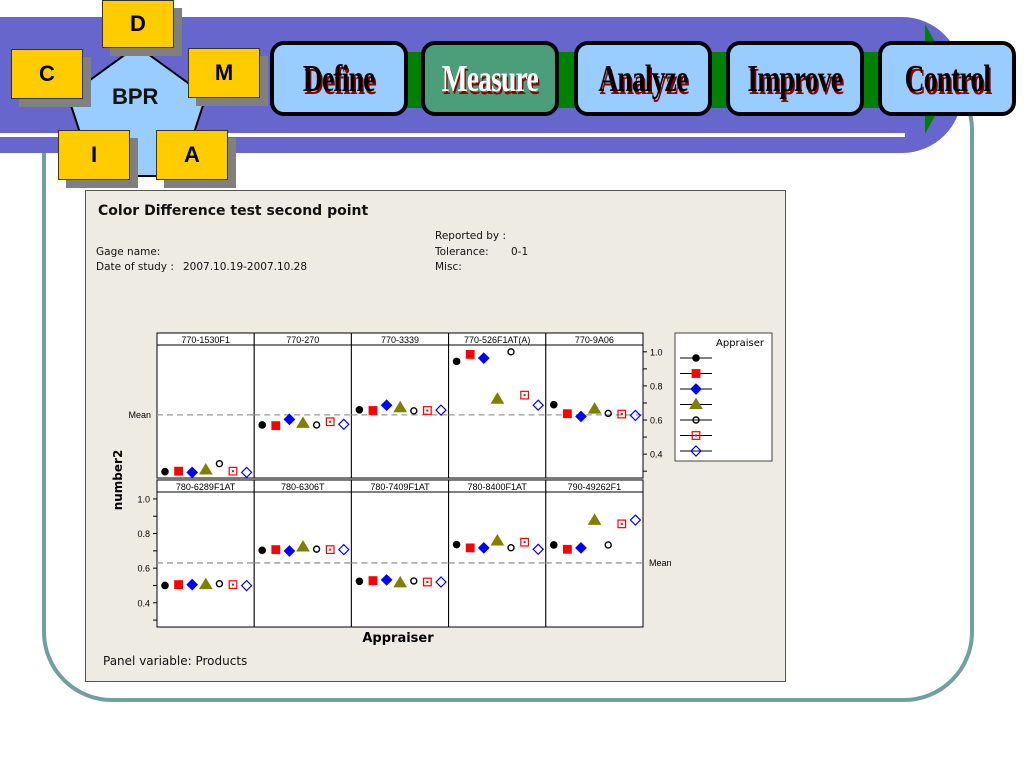  Describe the element at coordinates (696, 435) in the screenshot. I see `legend-marker-dot` at that location.